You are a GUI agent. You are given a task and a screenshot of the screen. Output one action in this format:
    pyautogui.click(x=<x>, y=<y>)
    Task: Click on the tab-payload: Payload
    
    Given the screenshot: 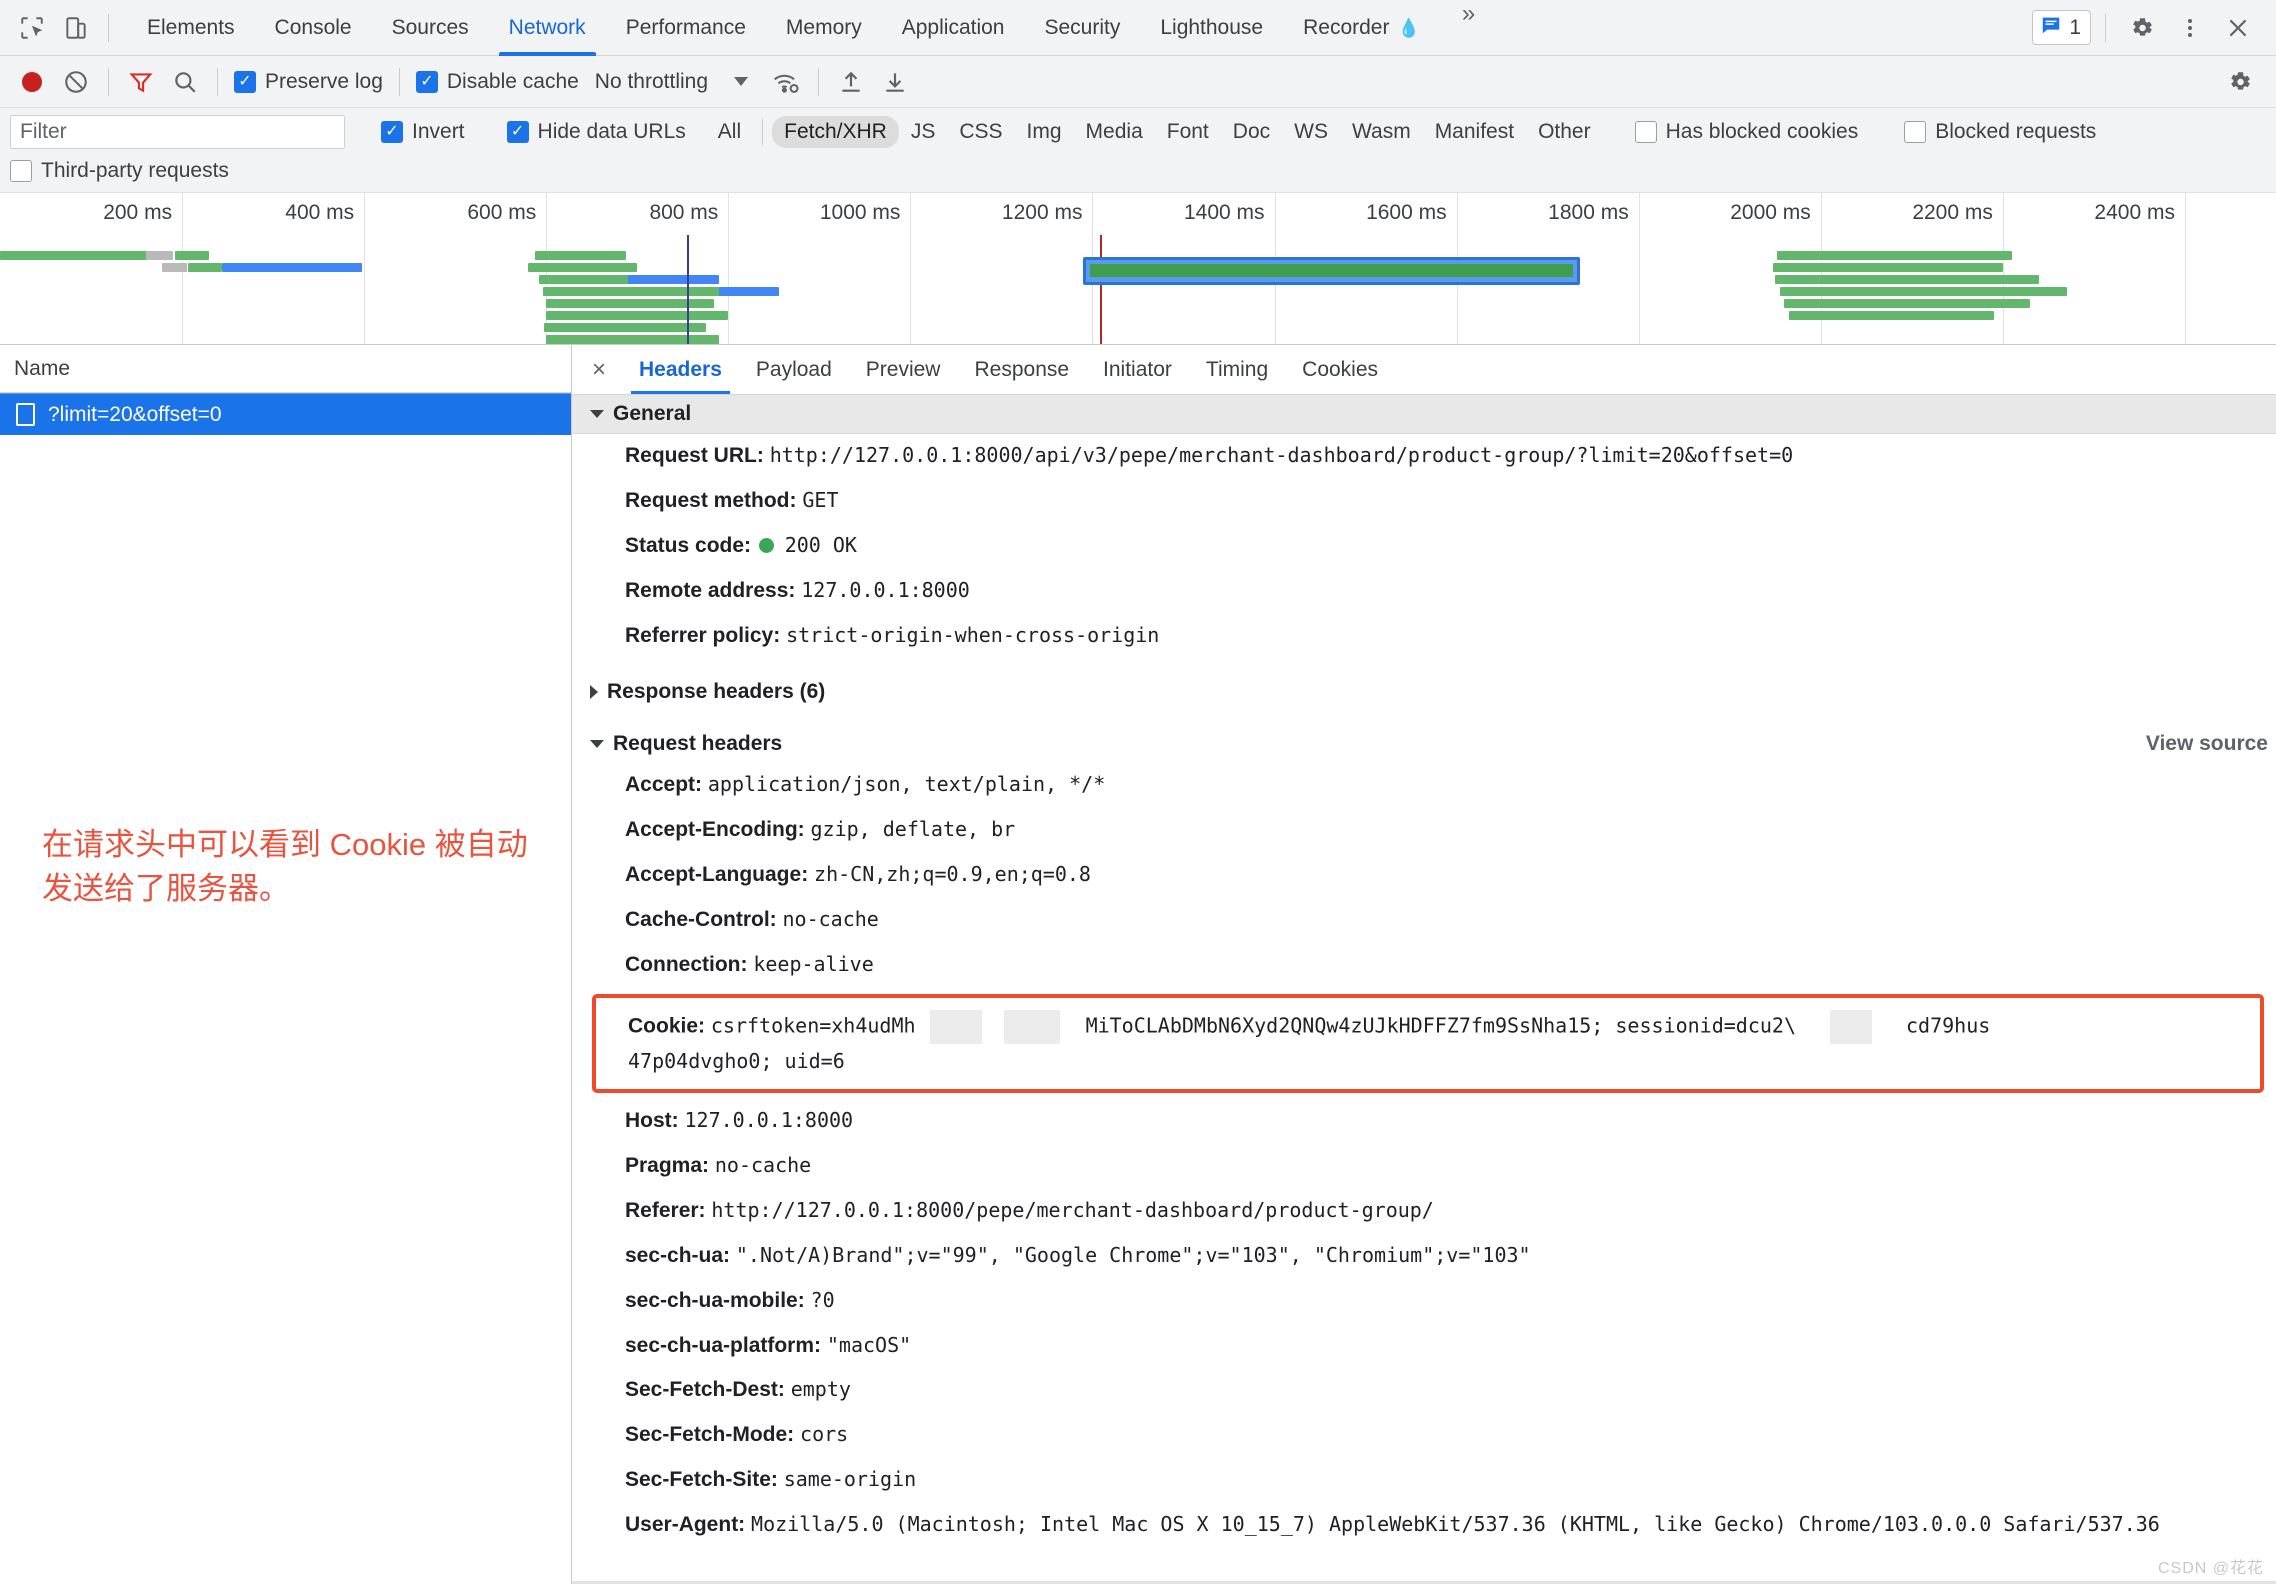 What is the action you would take?
    pyautogui.click(x=794, y=369)
    